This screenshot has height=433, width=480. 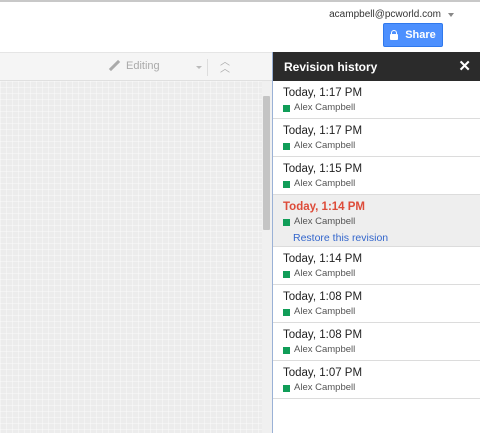 What do you see at coordinates (394, 35) in the screenshot?
I see `lock-icon` at bounding box center [394, 35].